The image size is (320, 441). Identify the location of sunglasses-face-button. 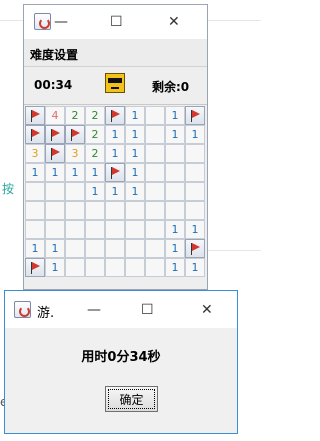
(115, 83).